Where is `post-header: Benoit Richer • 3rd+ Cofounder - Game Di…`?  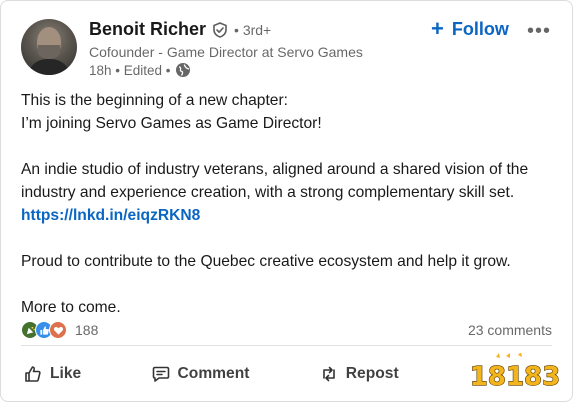 post-header: Benoit Richer • 3rd+ Cofounder - Game Di… is located at coordinates (288, 48).